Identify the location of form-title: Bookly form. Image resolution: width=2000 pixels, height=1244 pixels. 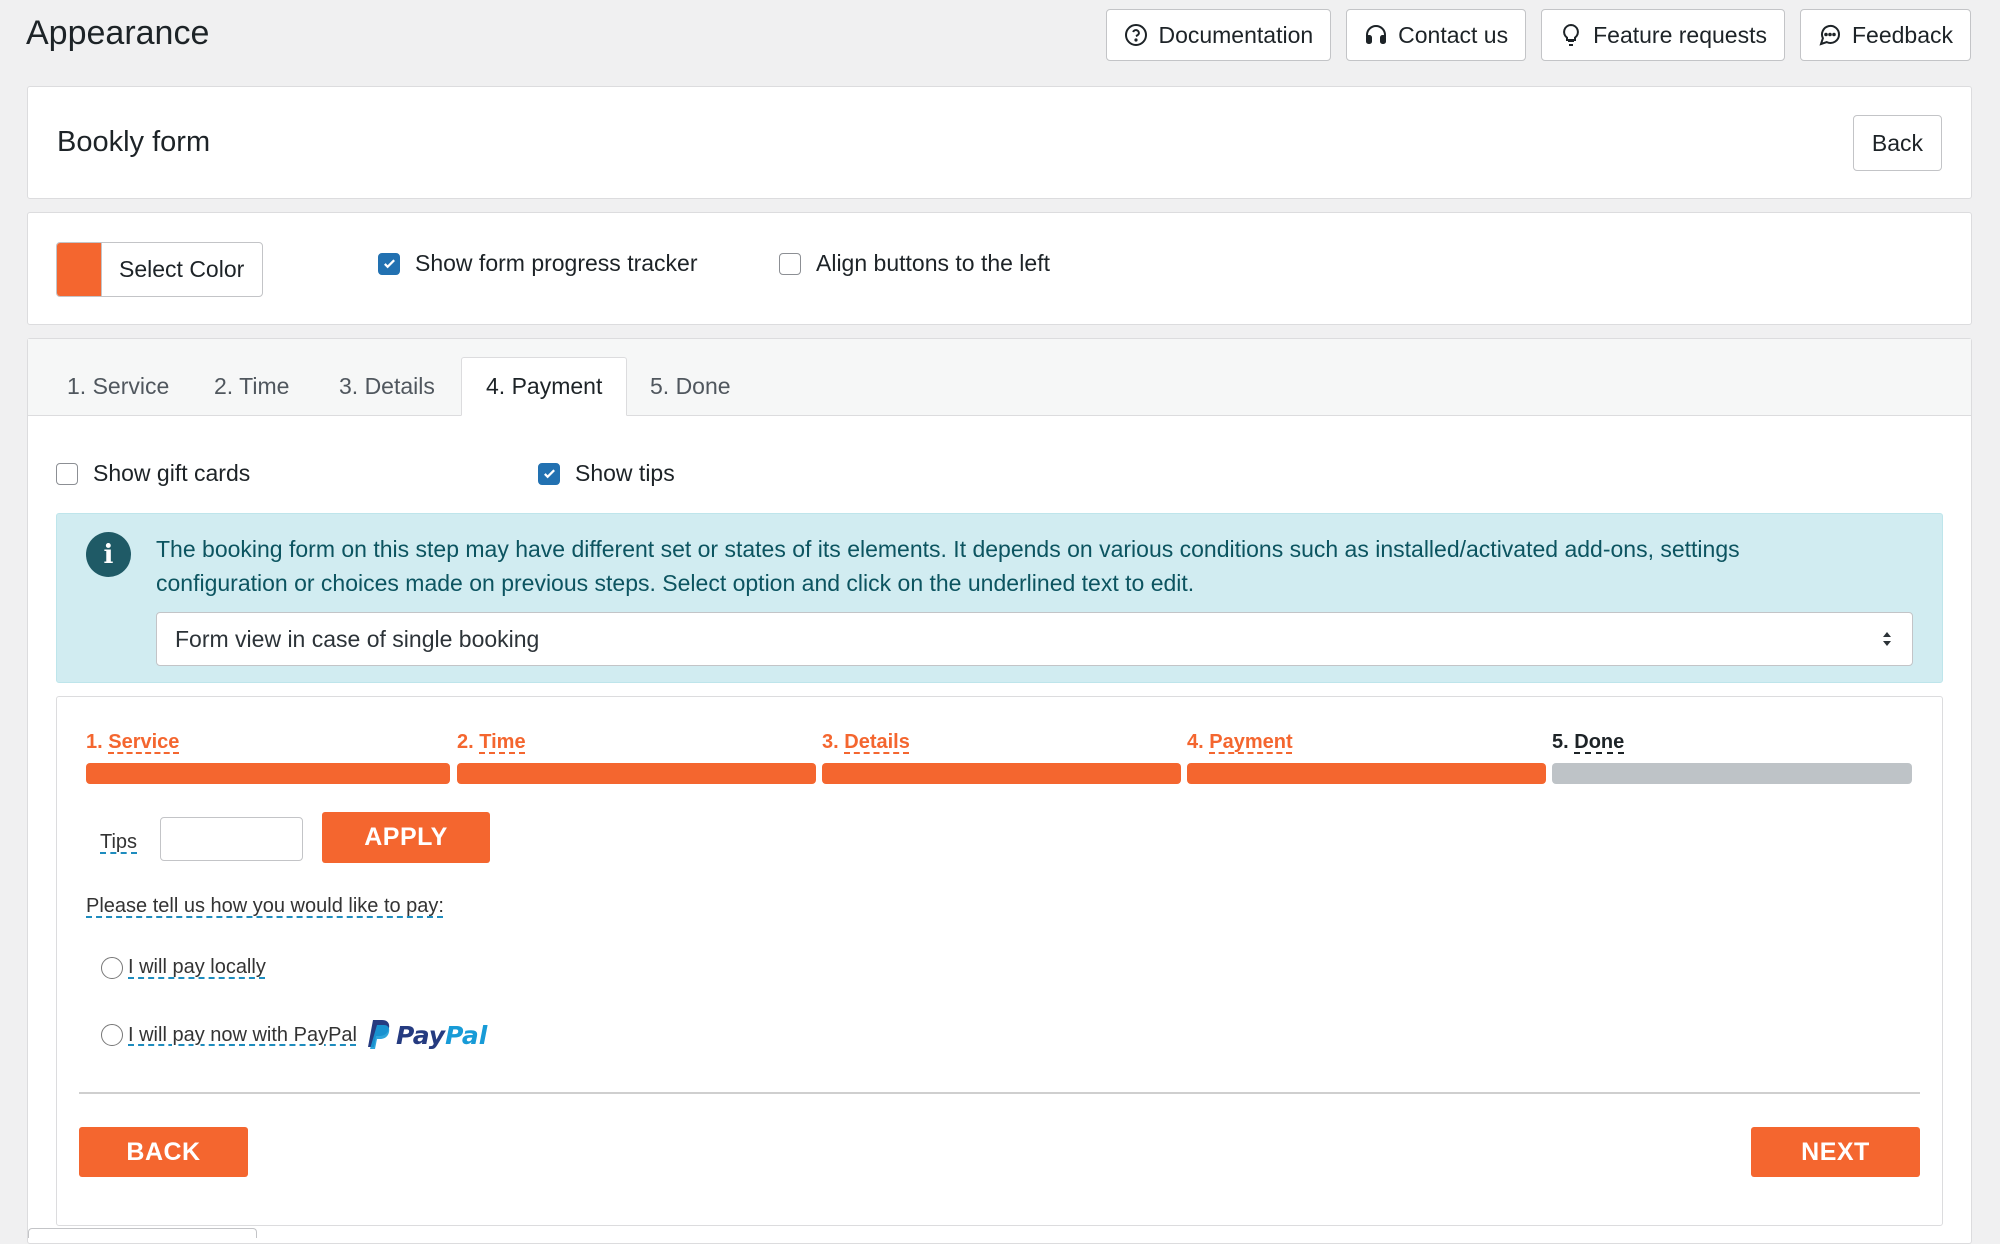
(134, 142).